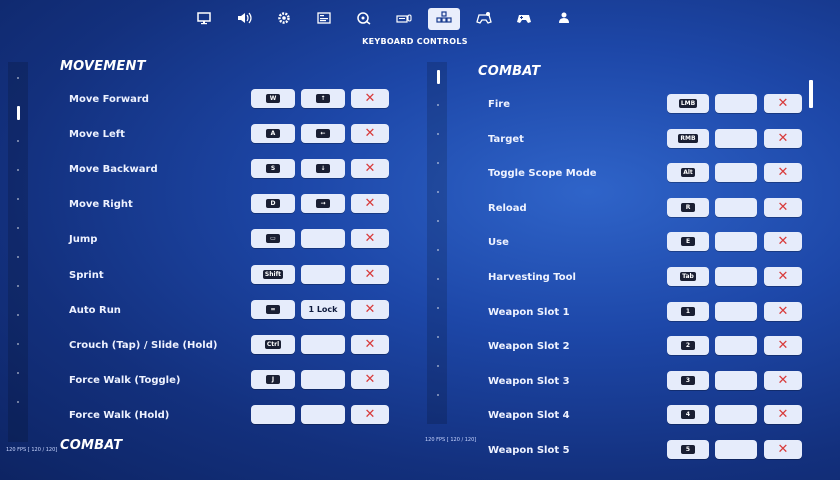 This screenshot has height=480, width=840. What do you see at coordinates (273, 344) in the screenshot?
I see `primary-key-button: Ctrl` at bounding box center [273, 344].